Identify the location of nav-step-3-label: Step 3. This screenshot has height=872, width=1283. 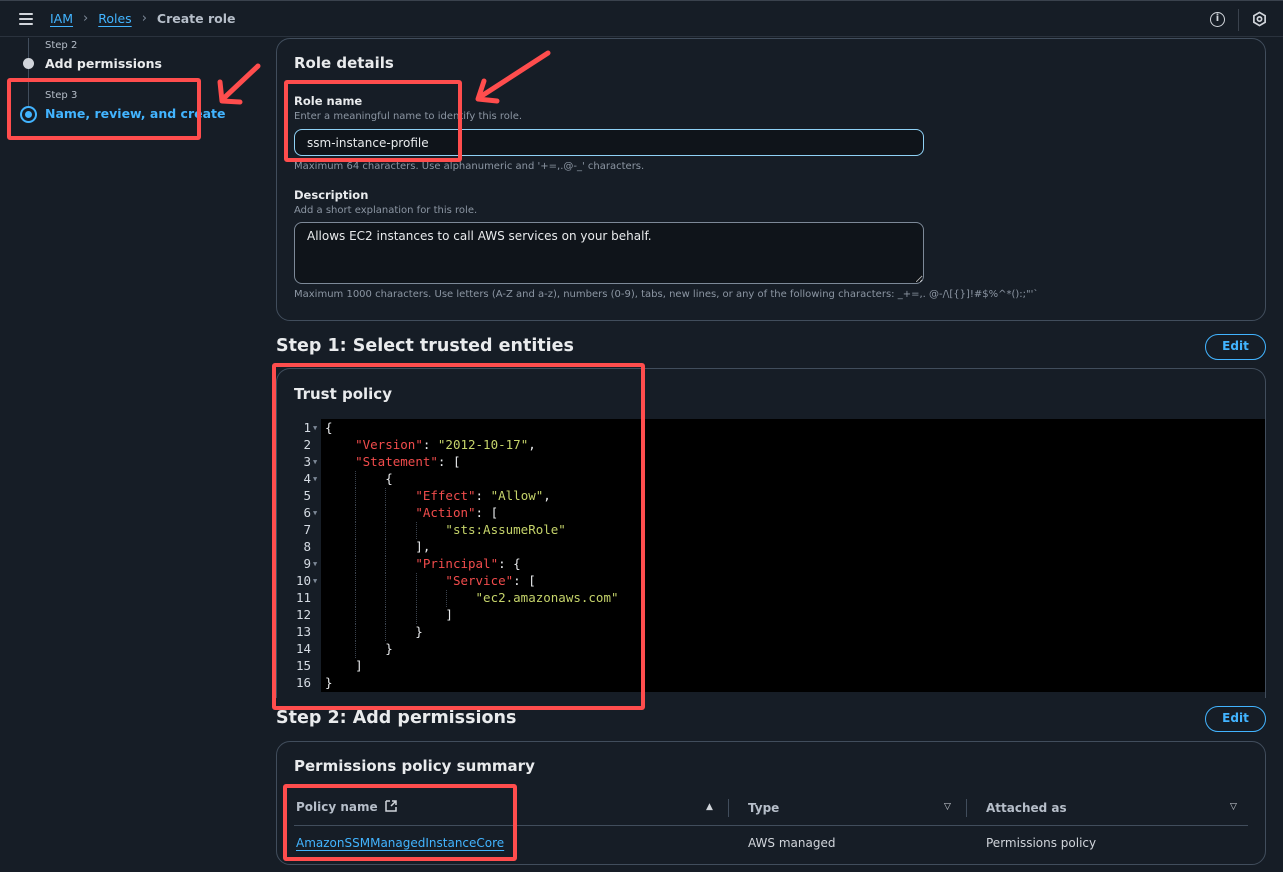
(61, 95).